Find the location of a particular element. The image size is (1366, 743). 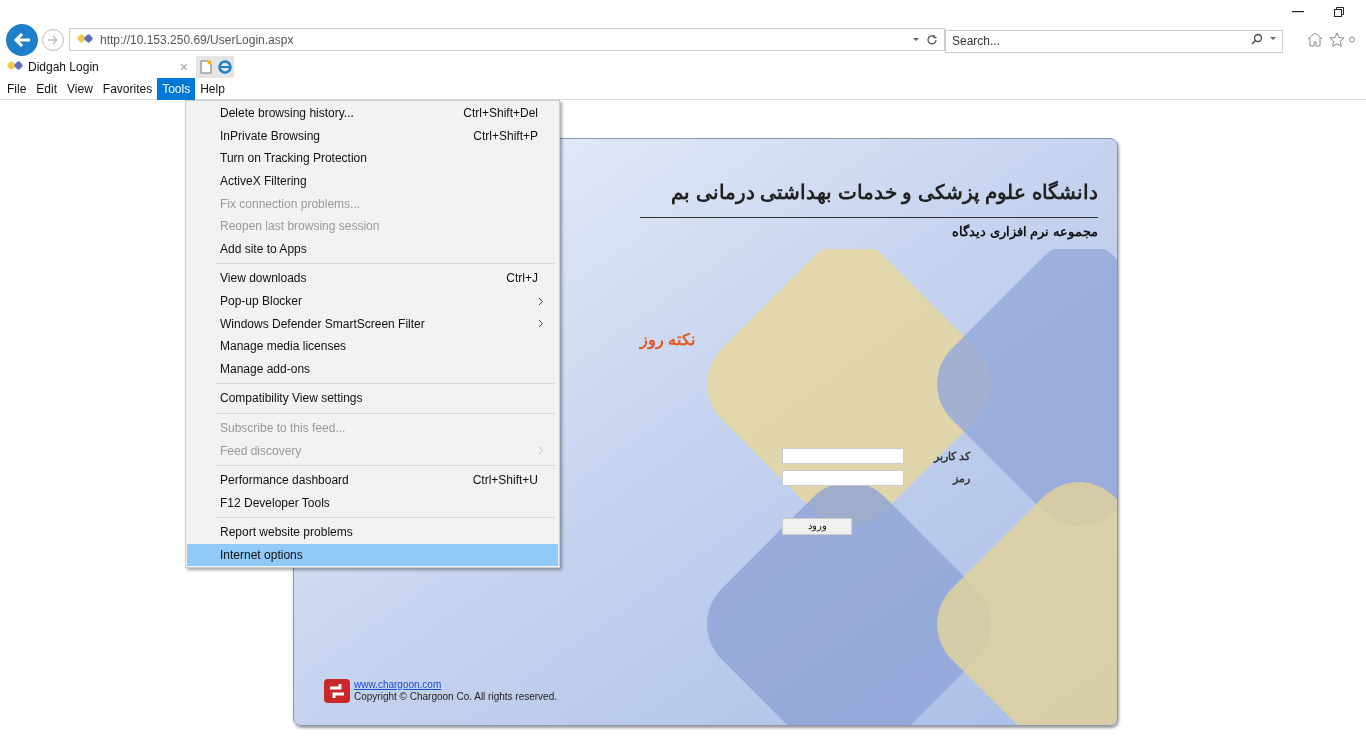

field-label: رمز is located at coordinates (960, 479).